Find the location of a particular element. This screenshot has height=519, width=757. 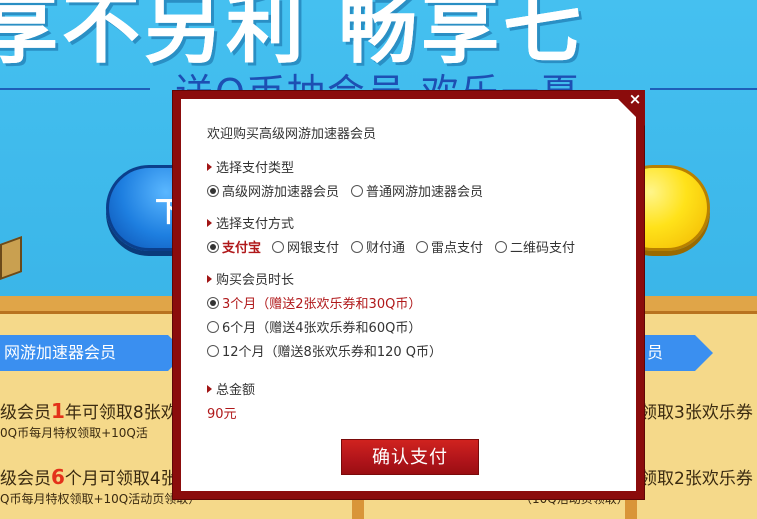

offer-line-right-2: 领取2张欢乐券 is located at coordinates (696, 479).